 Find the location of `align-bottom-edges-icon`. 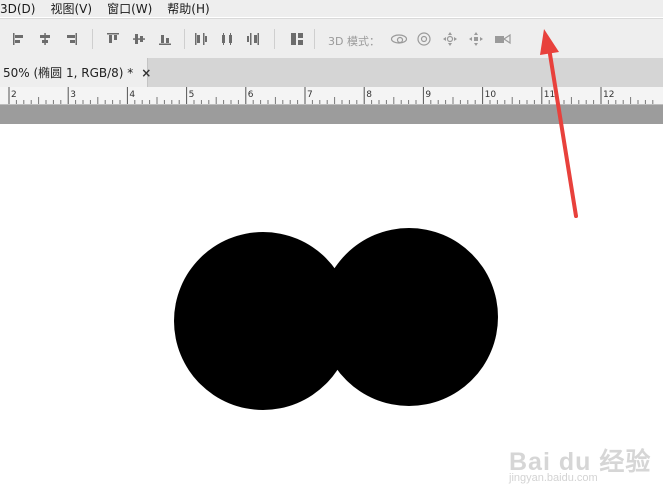

align-bottom-edges-icon is located at coordinates (165, 39).